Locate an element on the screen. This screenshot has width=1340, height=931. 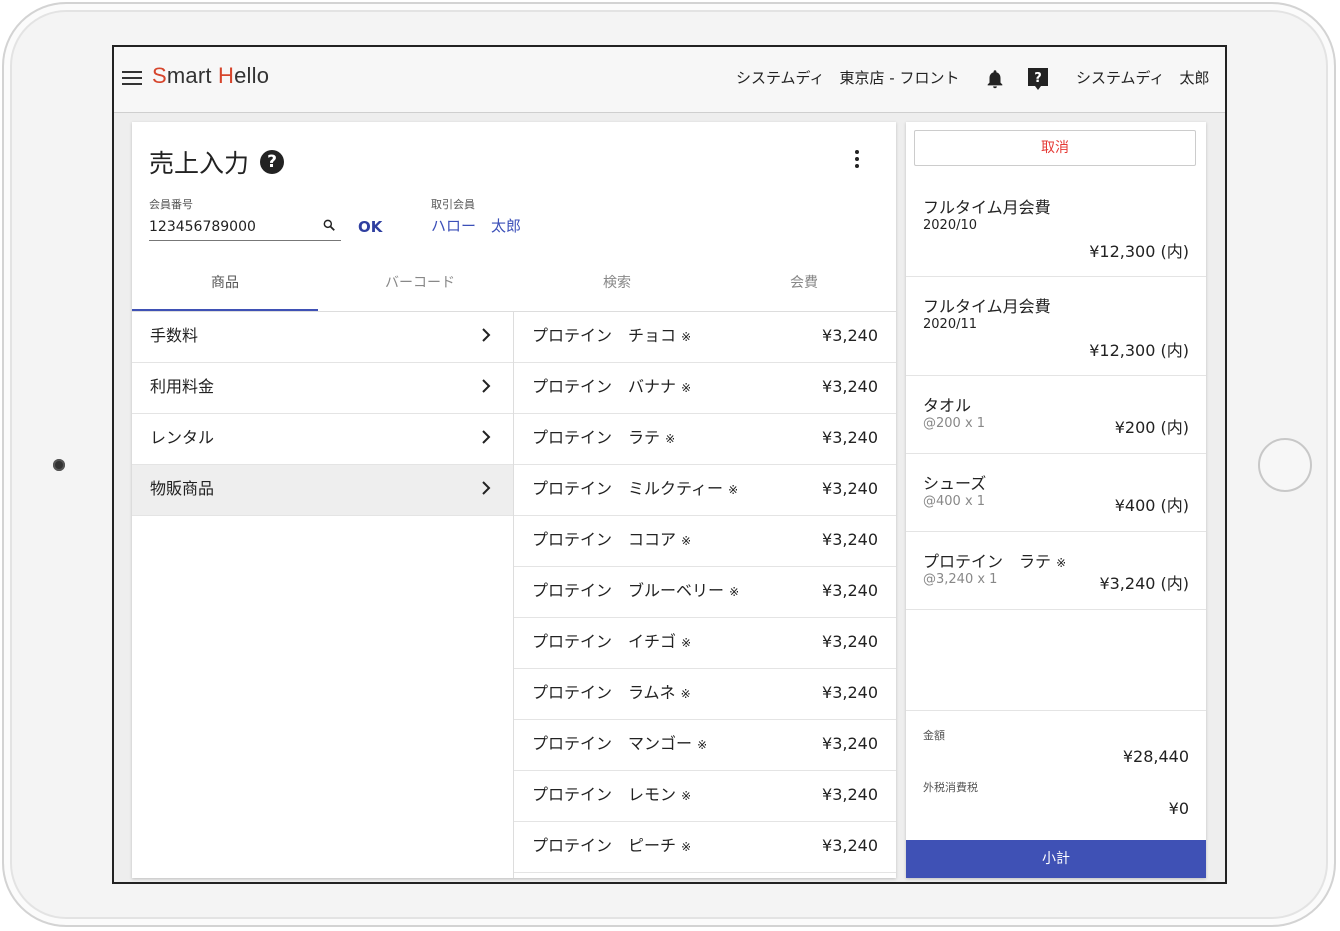
cart-item: シューズ @400 x 1 ¥400 (内) is located at coordinates (1056, 493).